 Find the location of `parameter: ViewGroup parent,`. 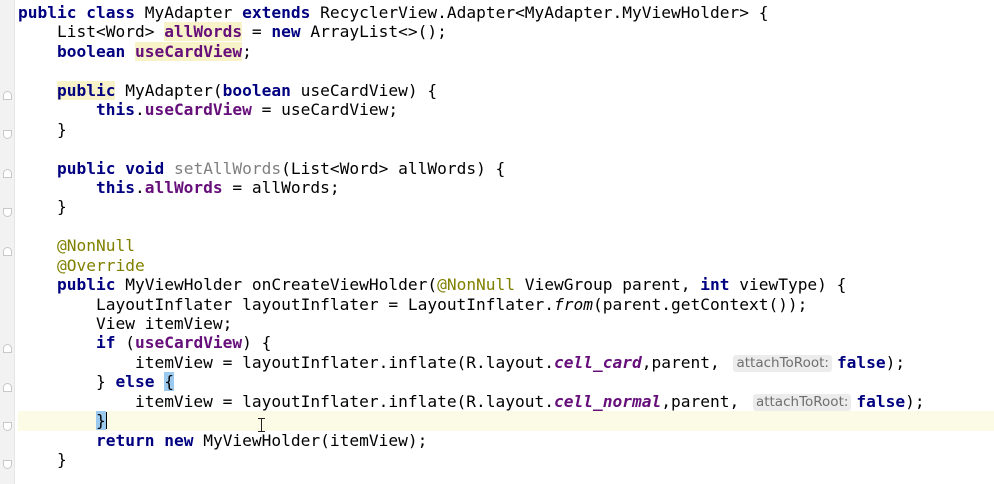

parameter: ViewGroup parent, is located at coordinates (608, 285).